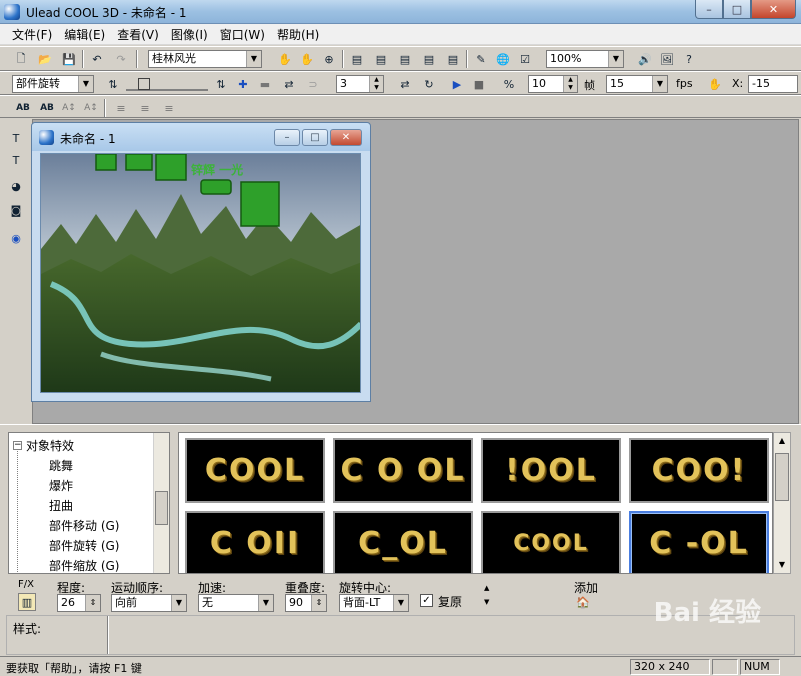  What do you see at coordinates (479, 84) in the screenshot?
I see `stop-icon: ■` at bounding box center [479, 84].